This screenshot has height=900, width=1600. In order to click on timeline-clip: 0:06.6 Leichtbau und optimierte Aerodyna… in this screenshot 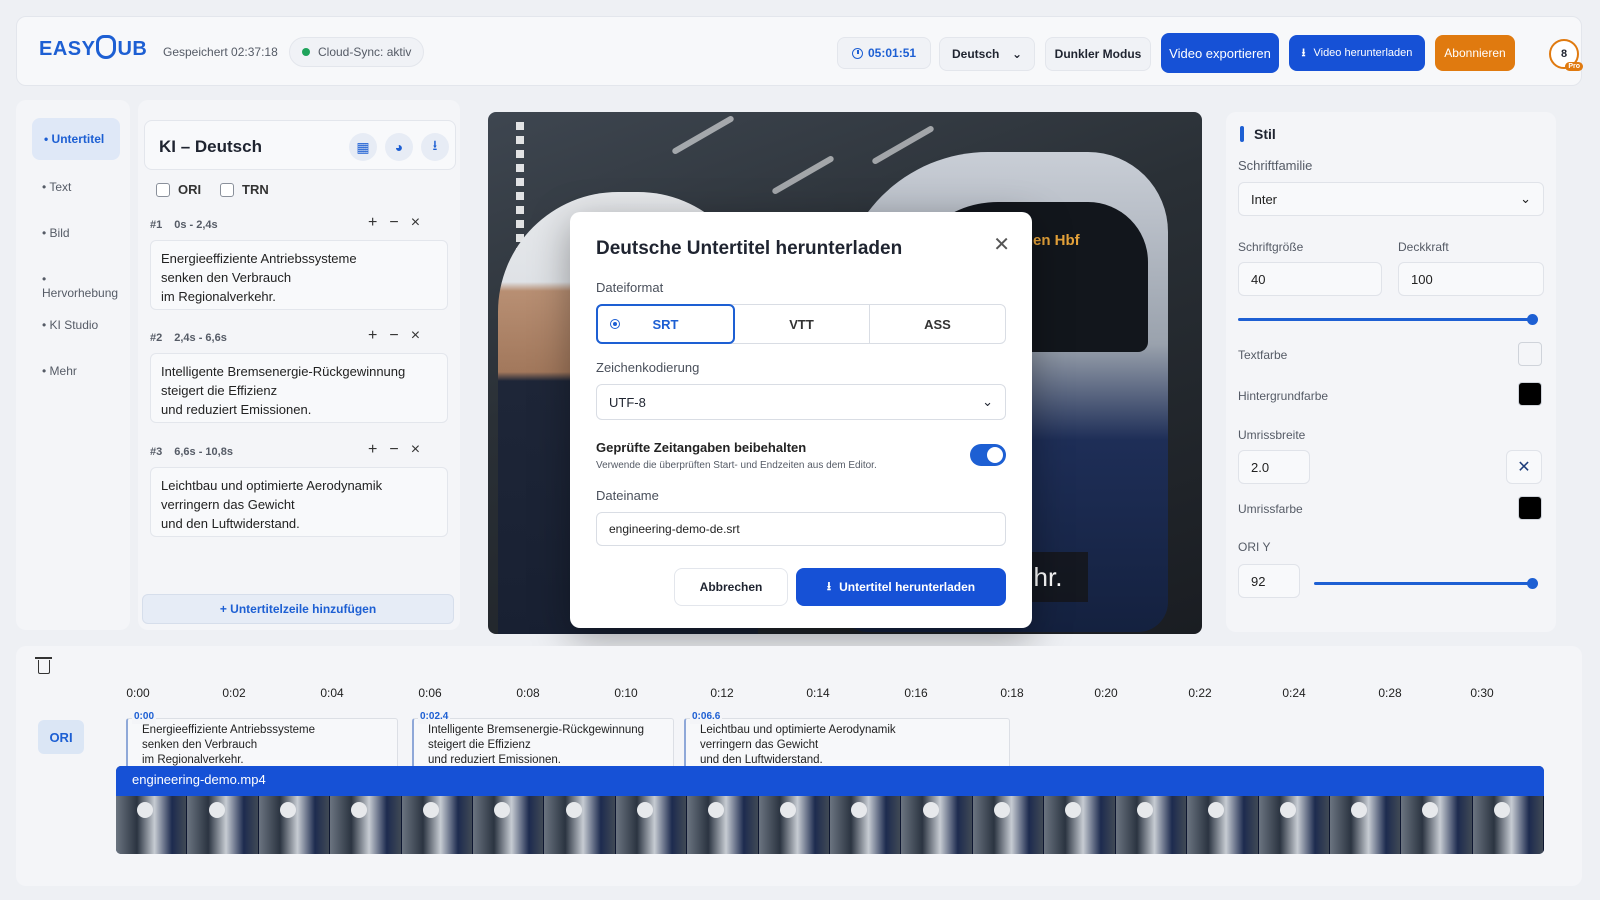, I will do `click(847, 739)`.